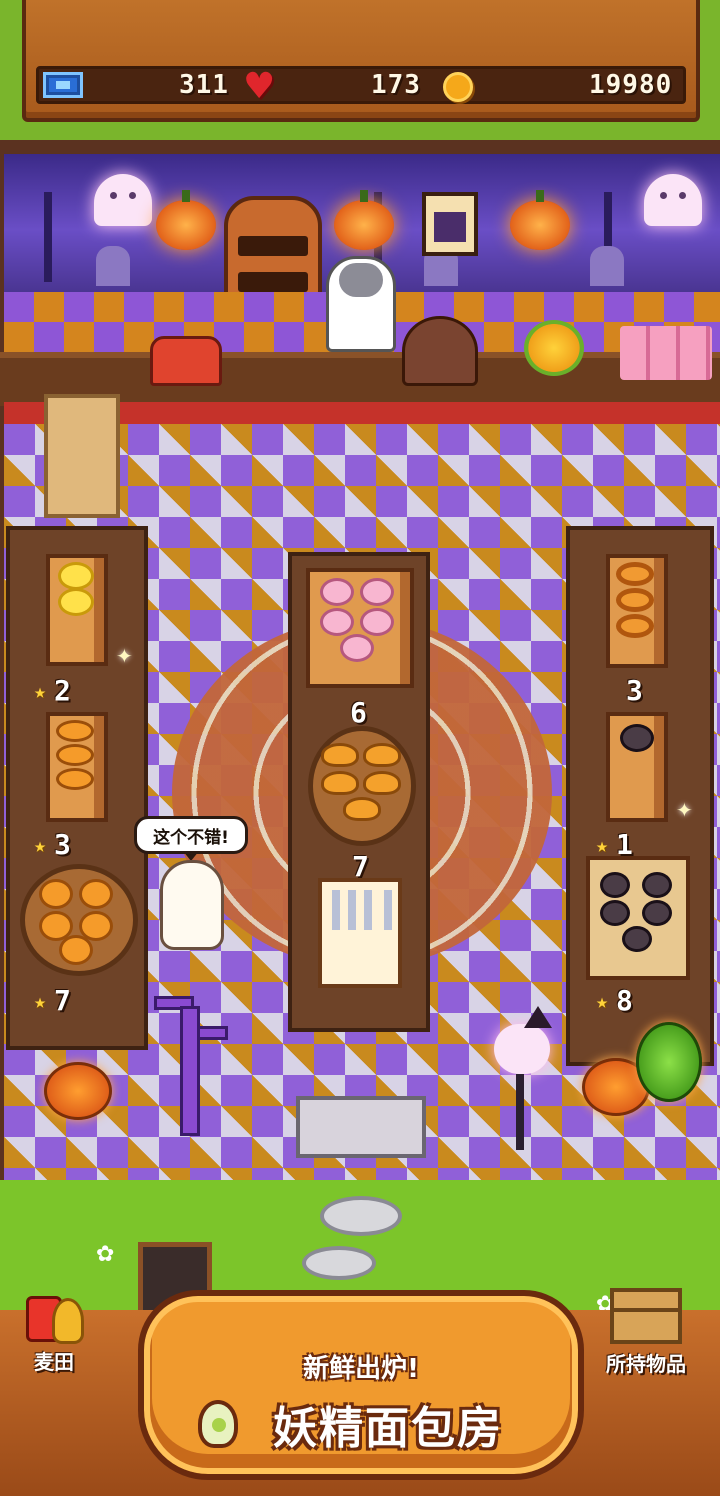 This screenshot has height=1496, width=720. I want to click on price-value: 8, so click(624, 1000).